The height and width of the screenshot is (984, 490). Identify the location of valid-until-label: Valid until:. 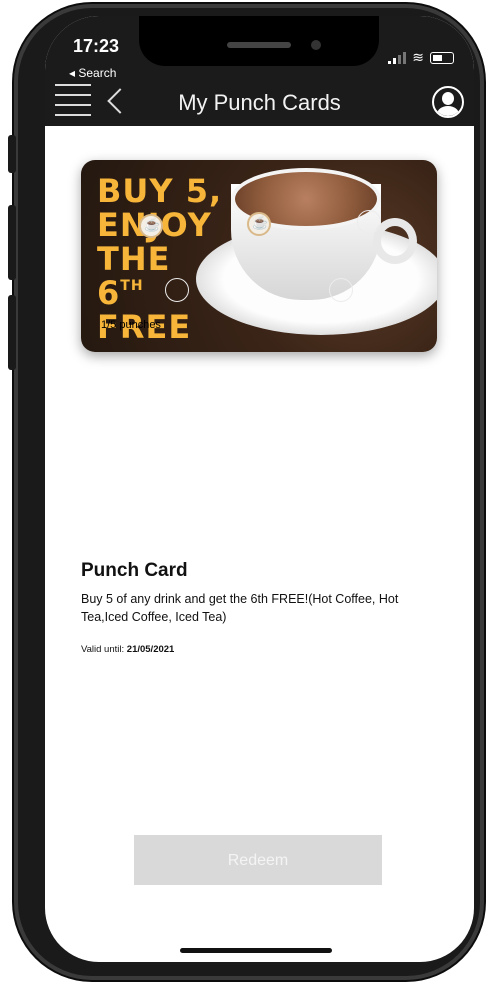
(103, 649).